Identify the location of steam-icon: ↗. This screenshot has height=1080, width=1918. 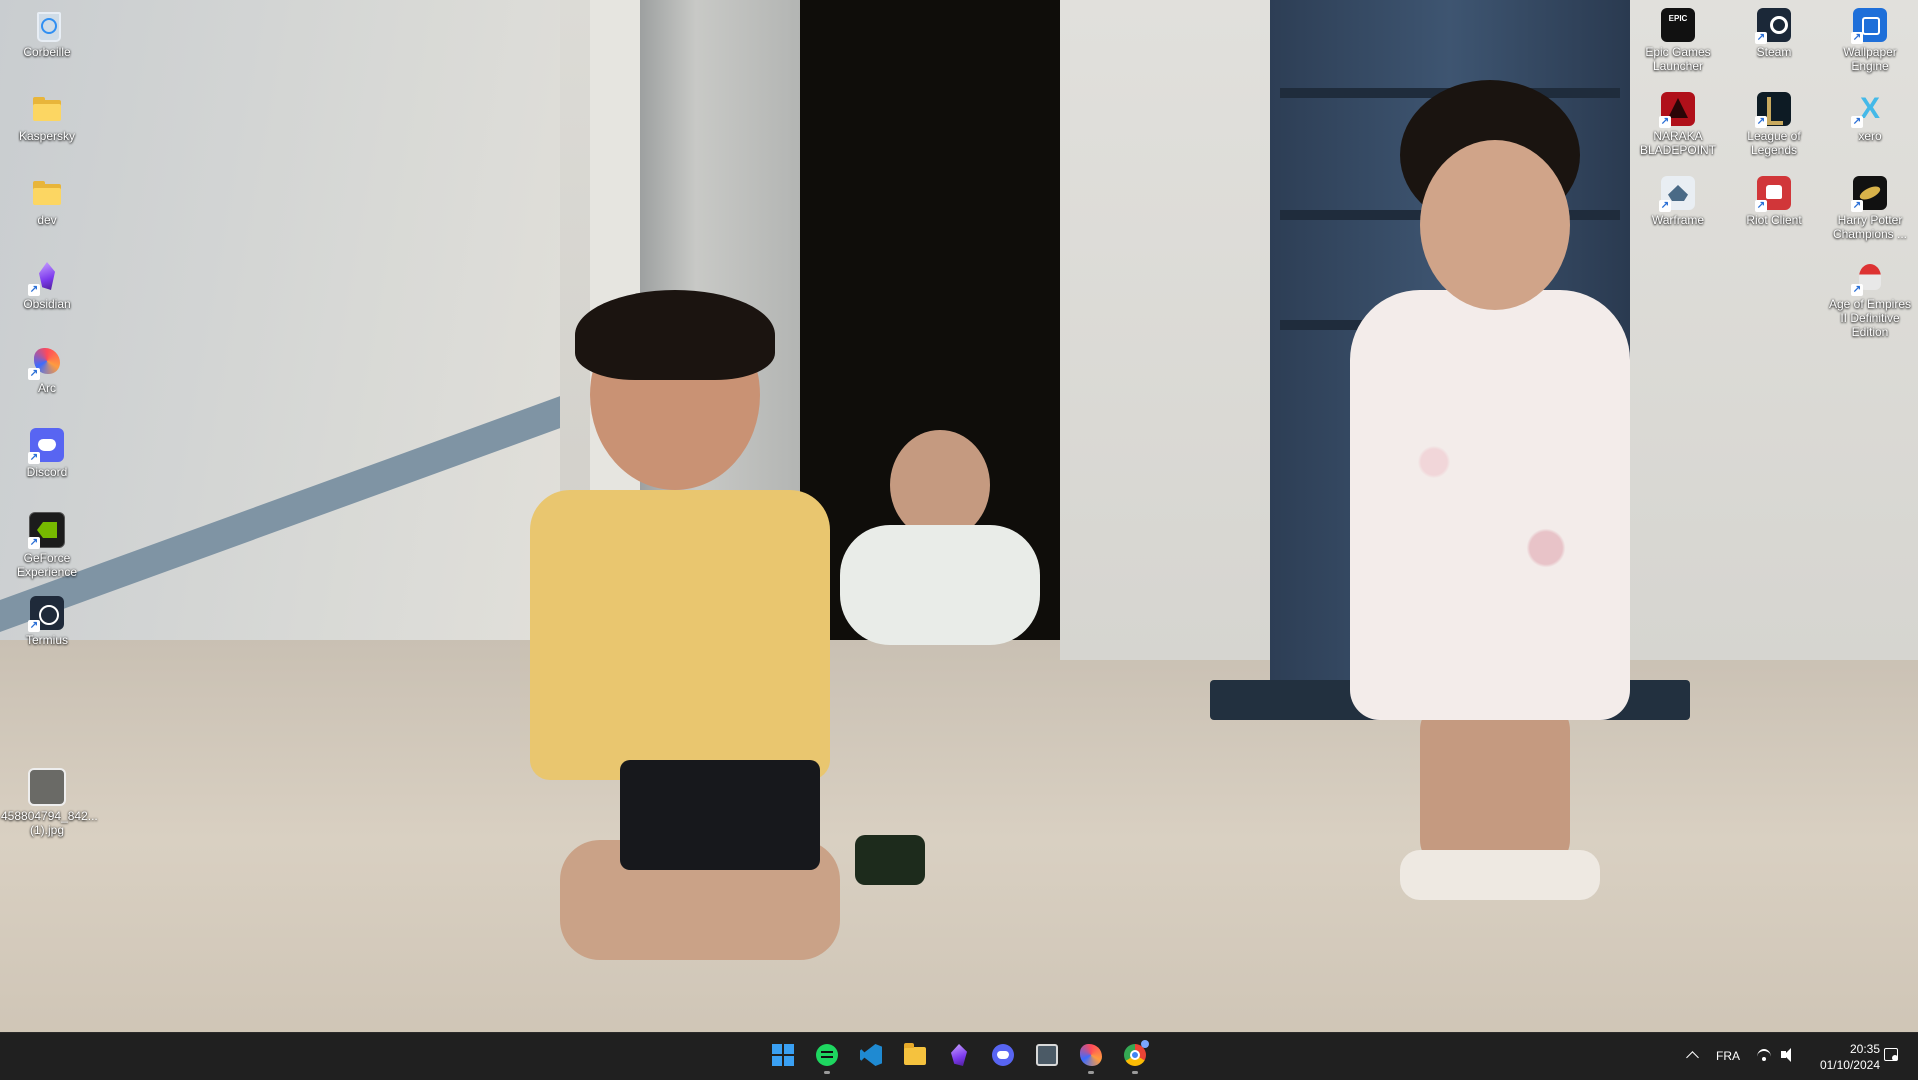
(1773, 26).